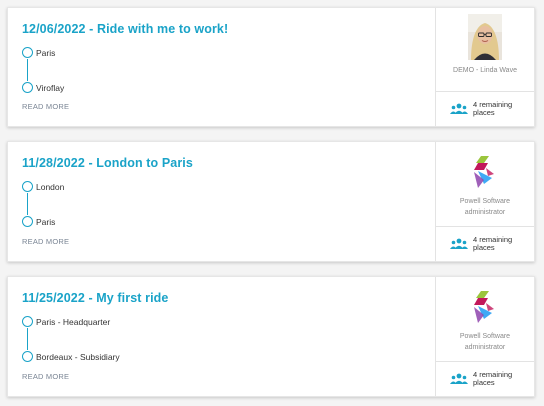  Describe the element at coordinates (228, 87) in the screenshot. I see `route-end: Viroflay` at that location.